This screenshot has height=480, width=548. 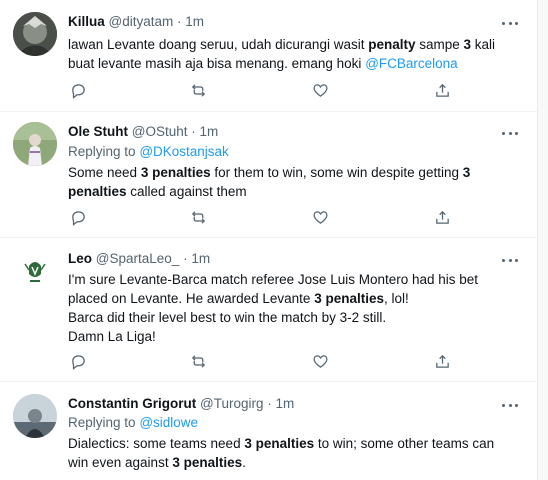 What do you see at coordinates (542, 240) in the screenshot?
I see `scroll-edge` at bounding box center [542, 240].